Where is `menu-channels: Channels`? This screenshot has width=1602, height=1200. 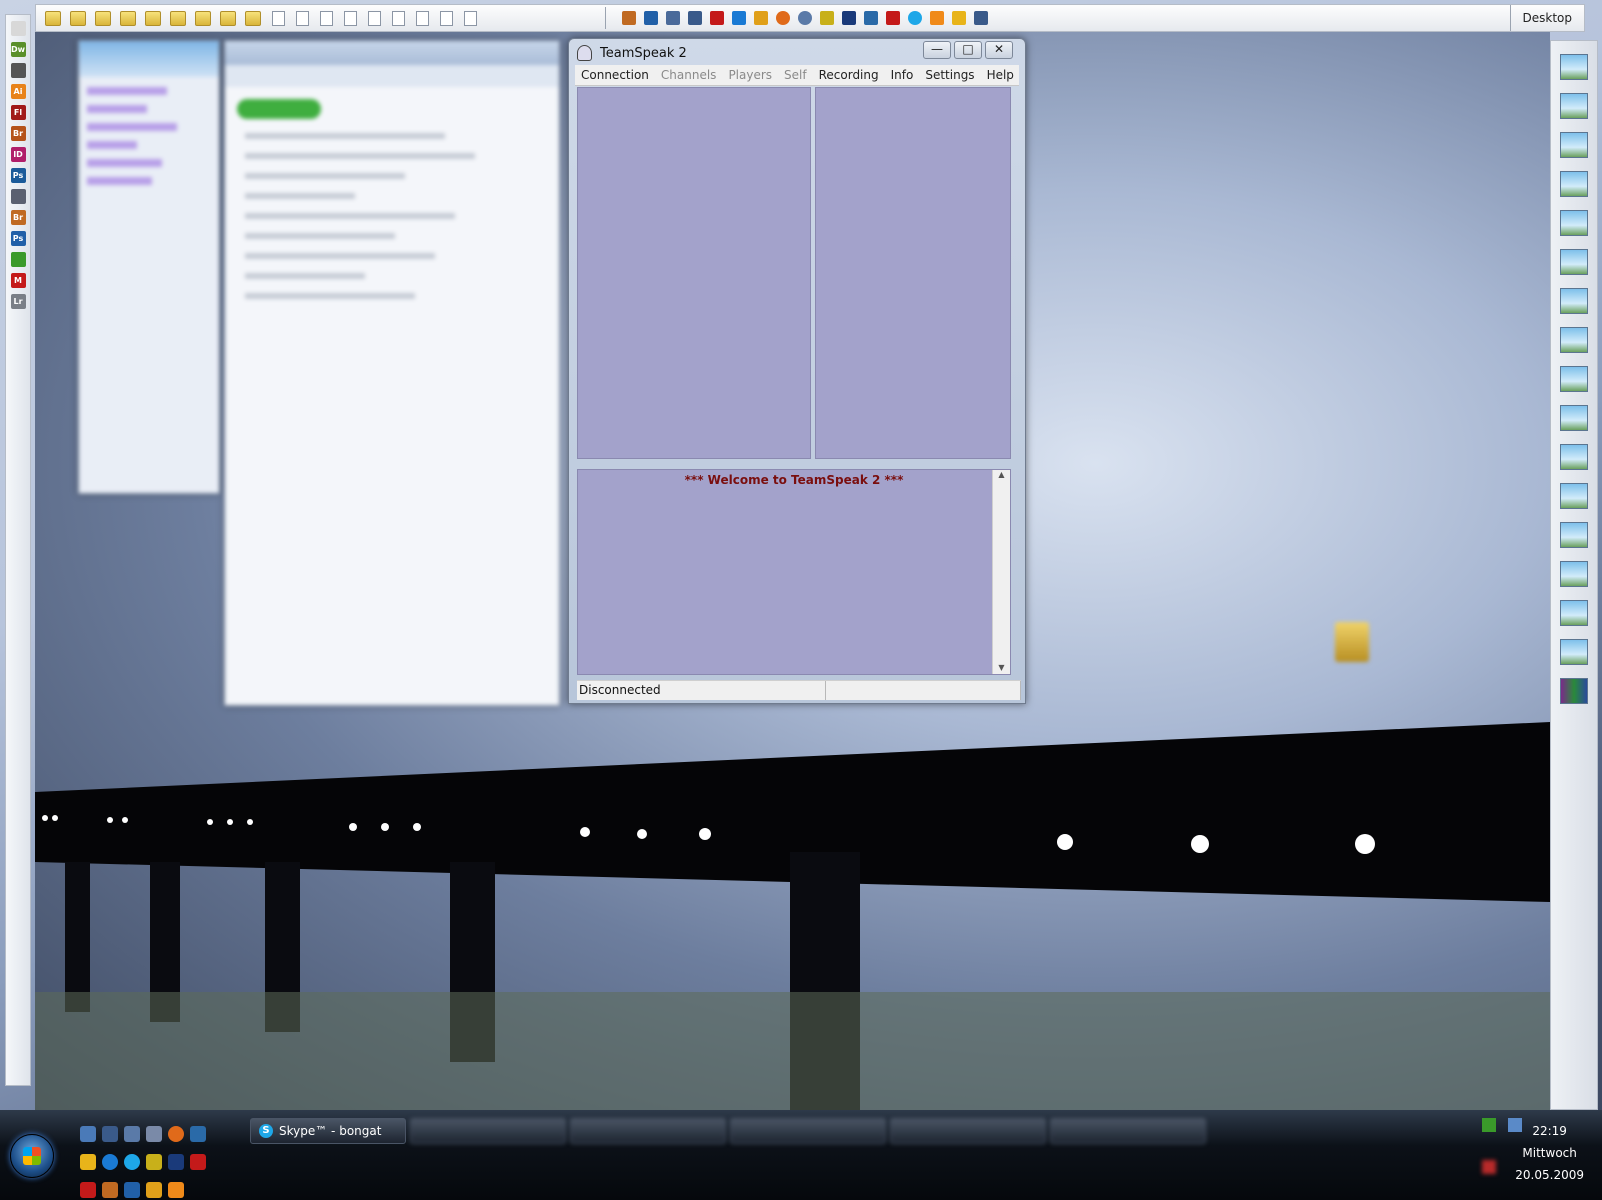
menu-channels: Channels is located at coordinates (689, 75).